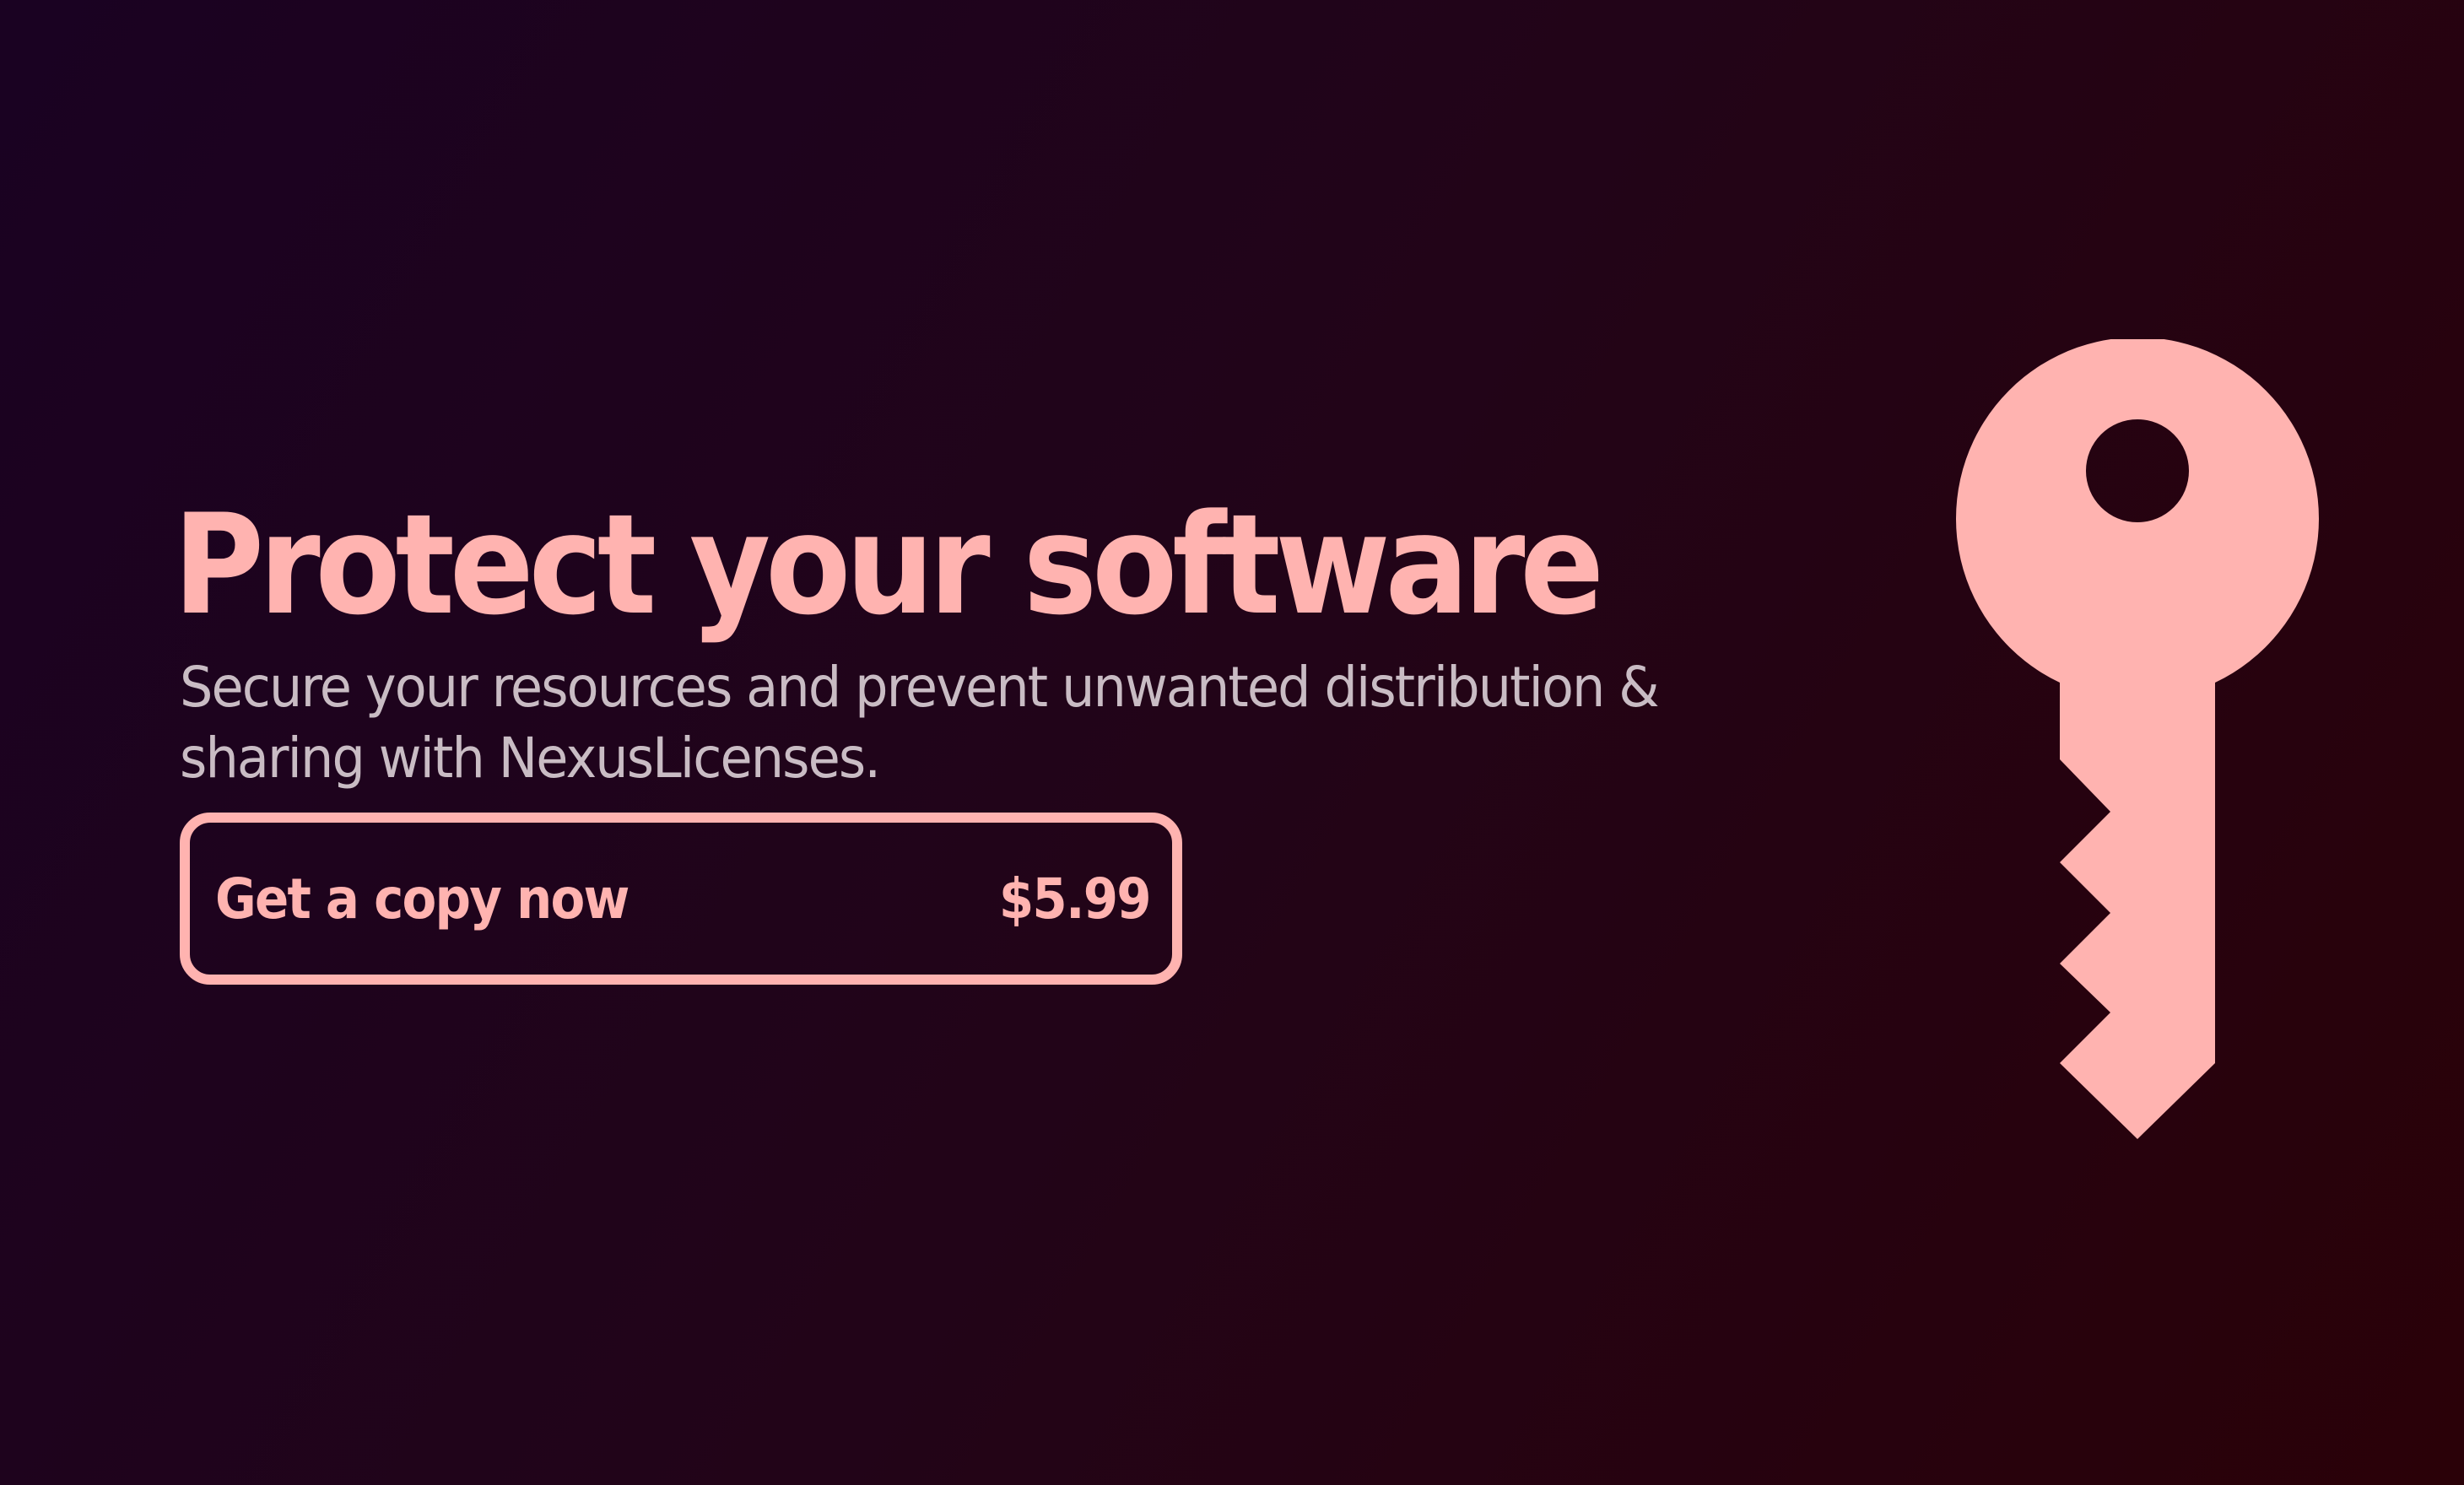 The height and width of the screenshot is (1485, 2464). I want to click on key-icon, so click(2137, 739).